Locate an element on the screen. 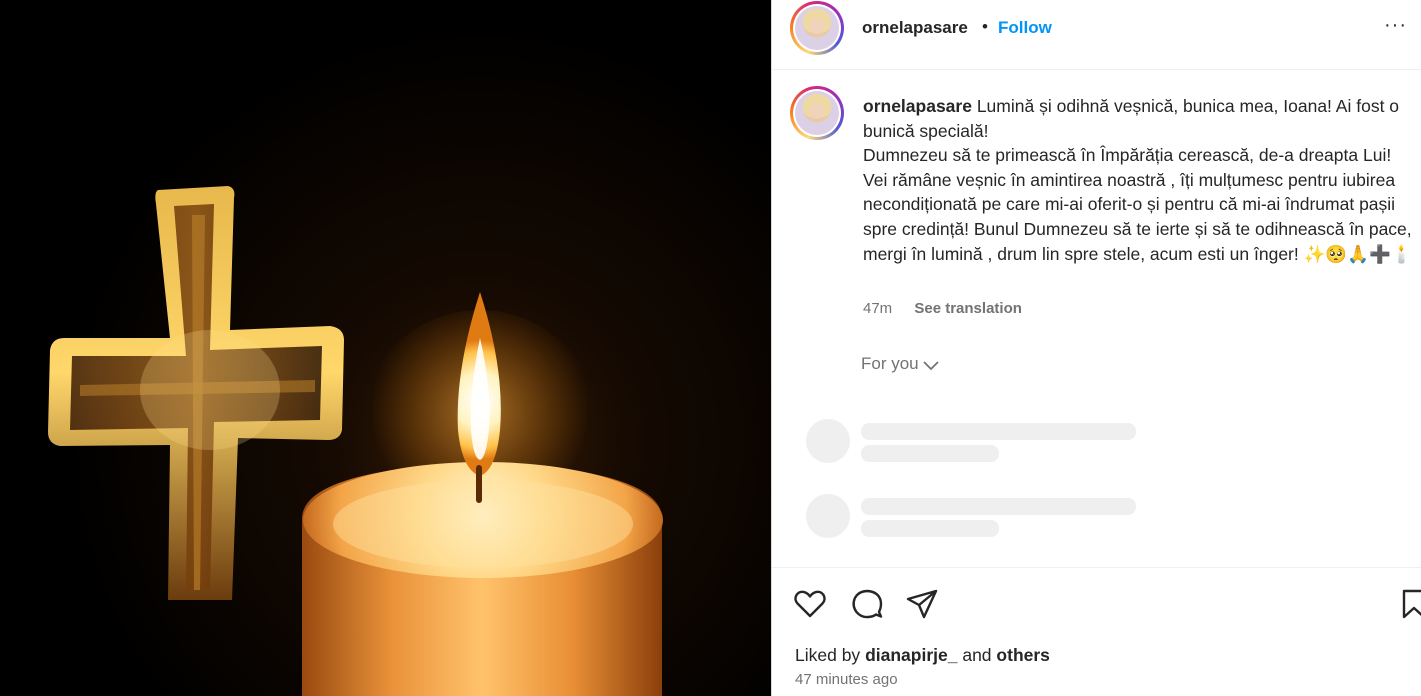  for-you-dropdown: For you is located at coordinates (900, 364).